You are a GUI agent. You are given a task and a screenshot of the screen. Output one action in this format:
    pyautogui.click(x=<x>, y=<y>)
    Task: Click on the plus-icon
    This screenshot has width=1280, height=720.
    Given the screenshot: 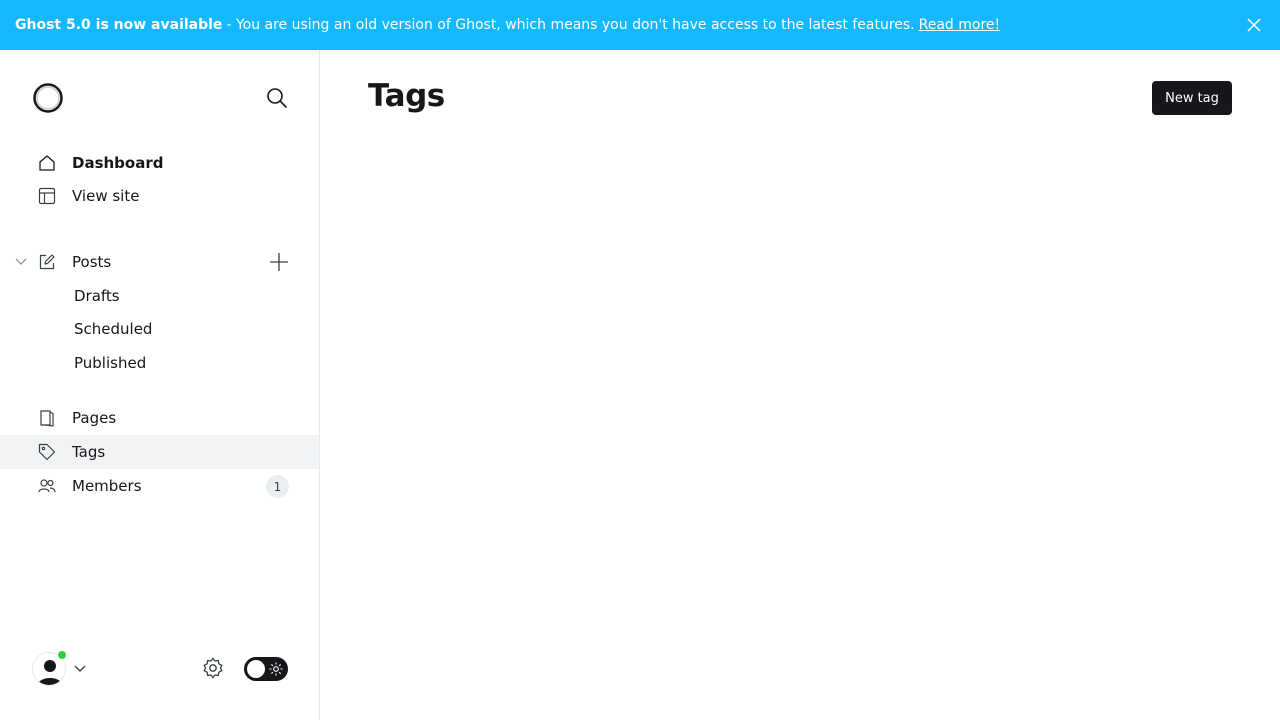 What is the action you would take?
    pyautogui.click(x=279, y=262)
    